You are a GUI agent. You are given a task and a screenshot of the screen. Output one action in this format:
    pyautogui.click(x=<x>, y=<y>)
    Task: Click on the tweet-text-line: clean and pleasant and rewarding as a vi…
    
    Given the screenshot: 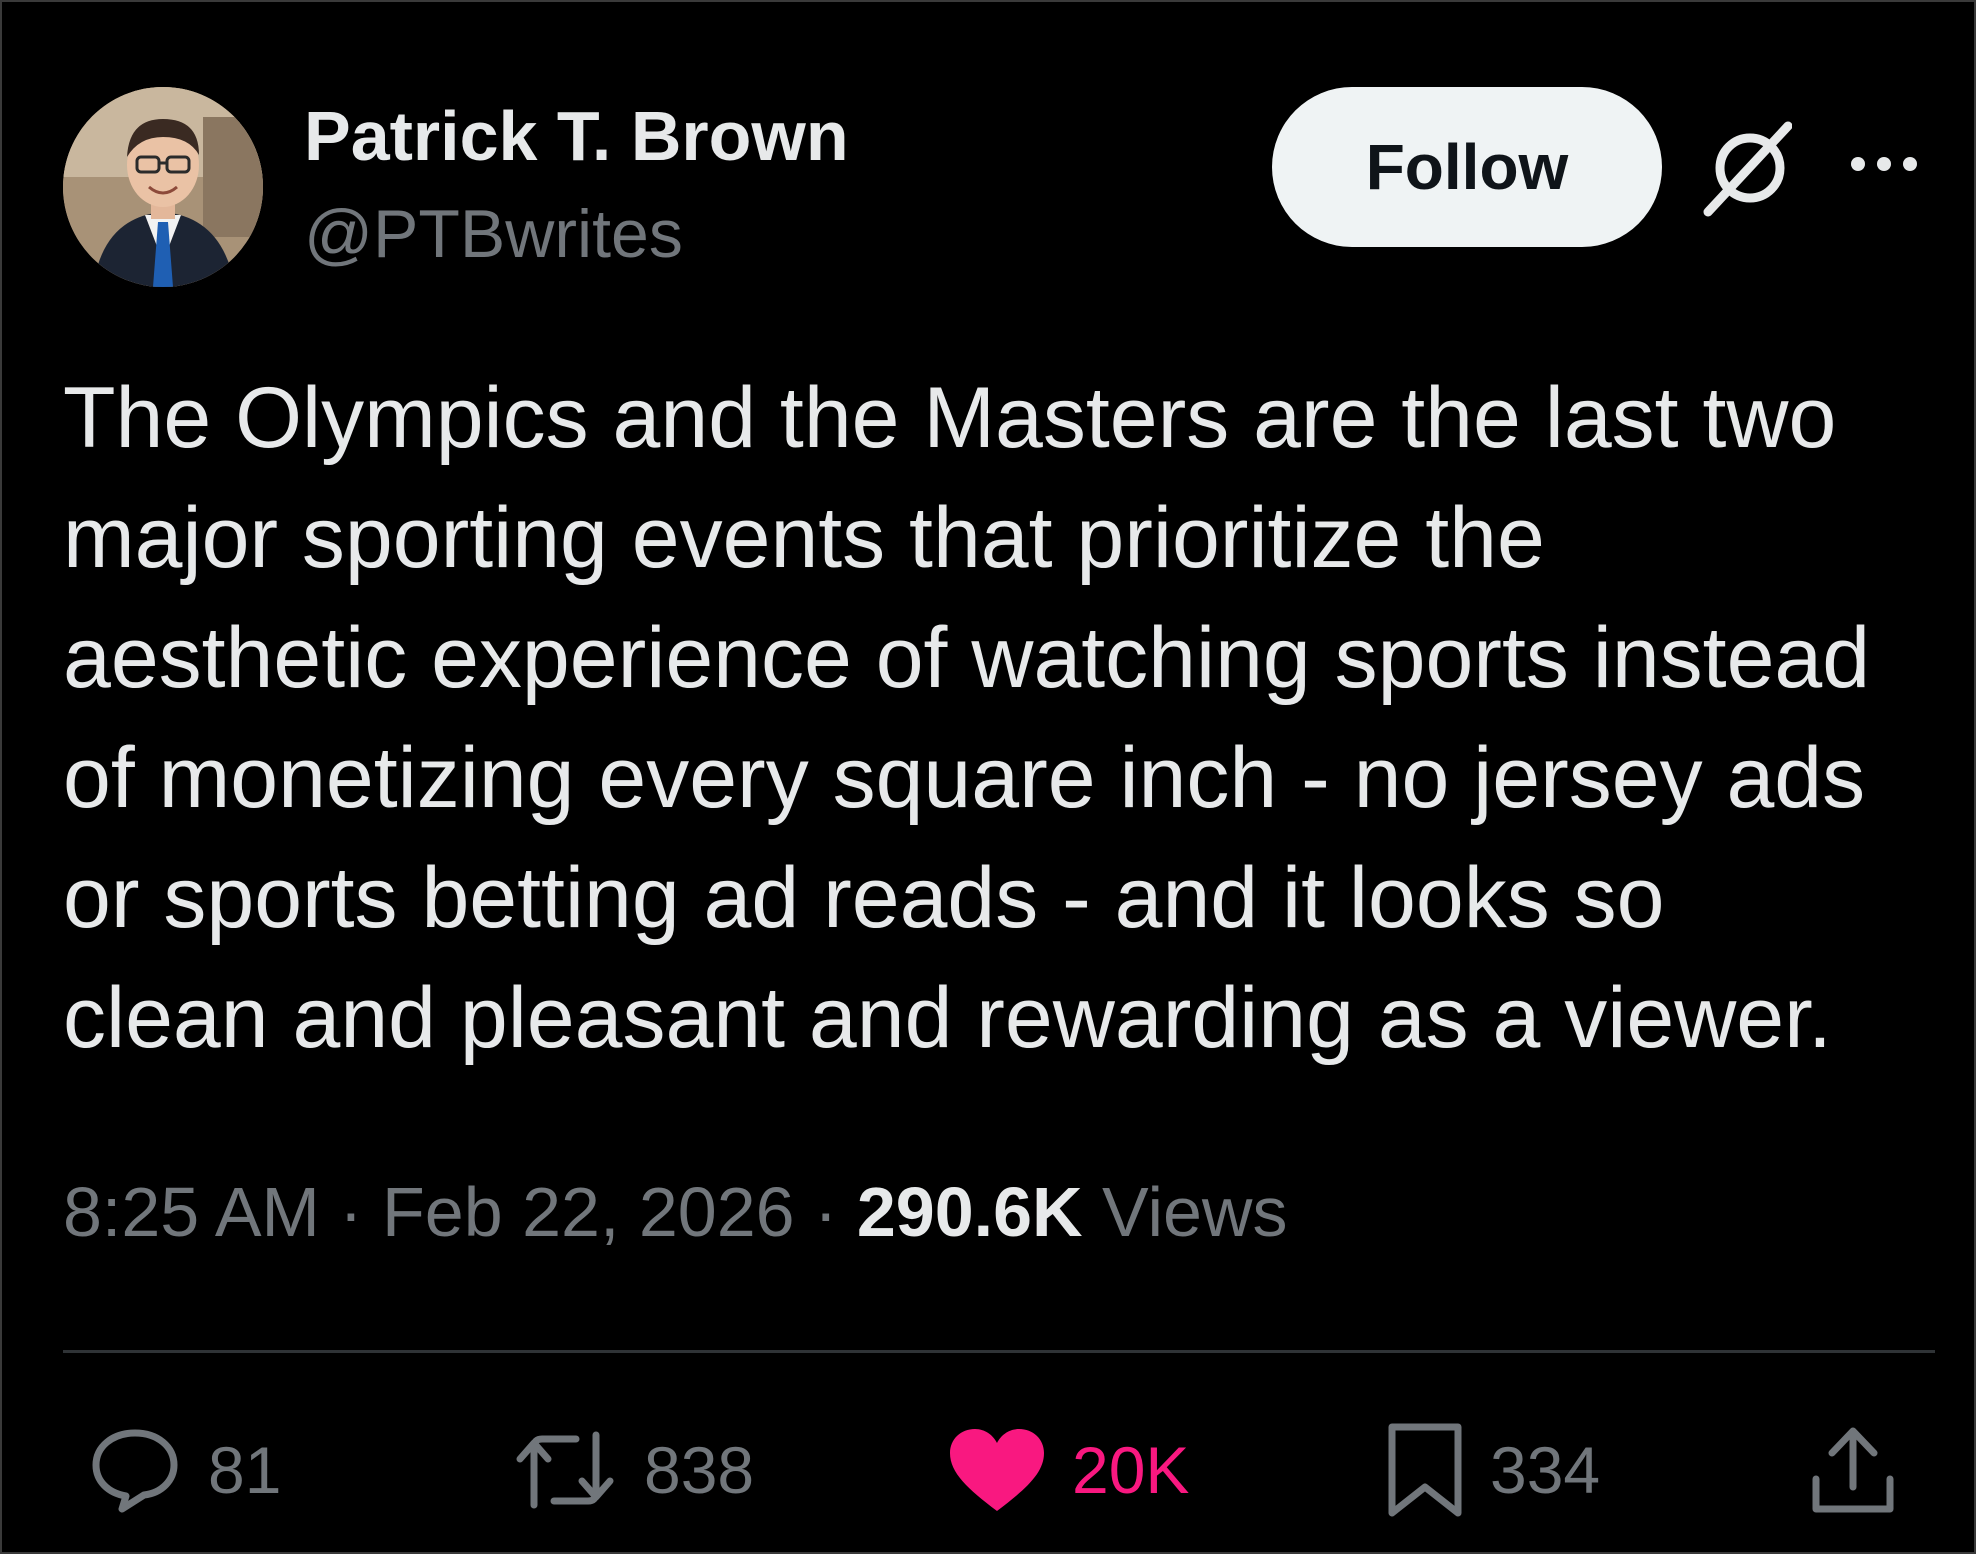 What is the action you would take?
    pyautogui.click(x=947, y=1018)
    